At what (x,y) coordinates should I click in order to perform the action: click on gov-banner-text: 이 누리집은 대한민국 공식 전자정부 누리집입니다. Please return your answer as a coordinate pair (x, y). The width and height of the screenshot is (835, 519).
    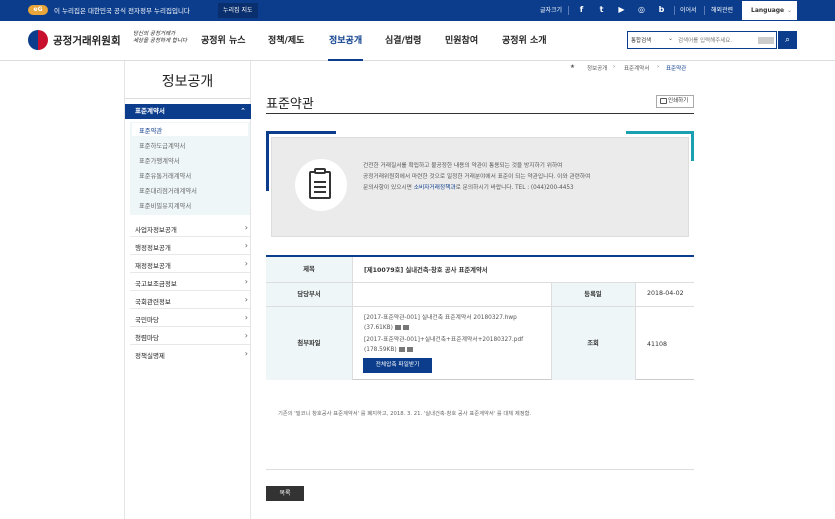
    Looking at the image, I should click on (122, 11).